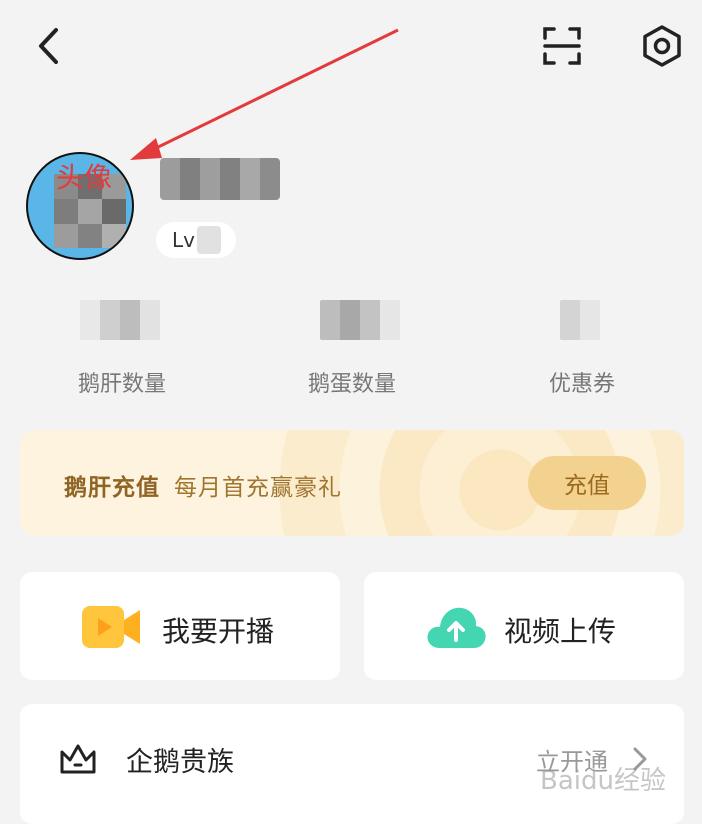 The width and height of the screenshot is (702, 824). I want to click on chevron-left-icon, so click(48, 46).